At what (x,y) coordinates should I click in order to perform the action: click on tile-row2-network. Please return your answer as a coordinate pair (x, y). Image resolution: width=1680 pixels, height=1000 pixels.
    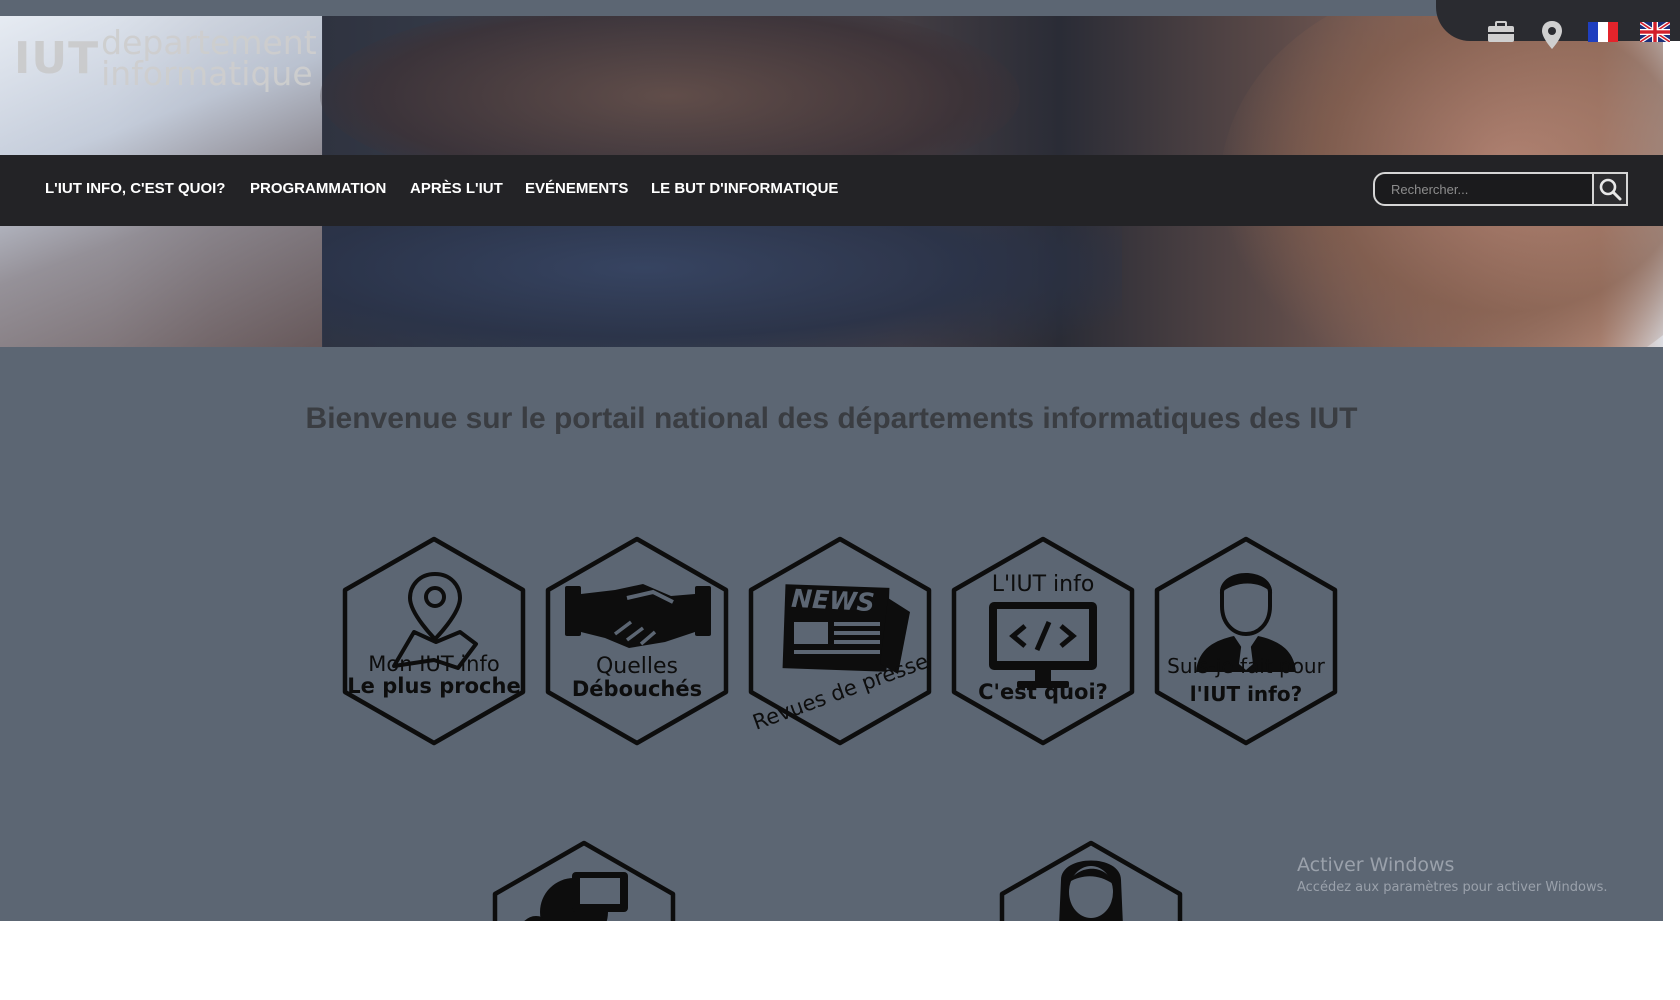
    Looking at the image, I should click on (584, 880).